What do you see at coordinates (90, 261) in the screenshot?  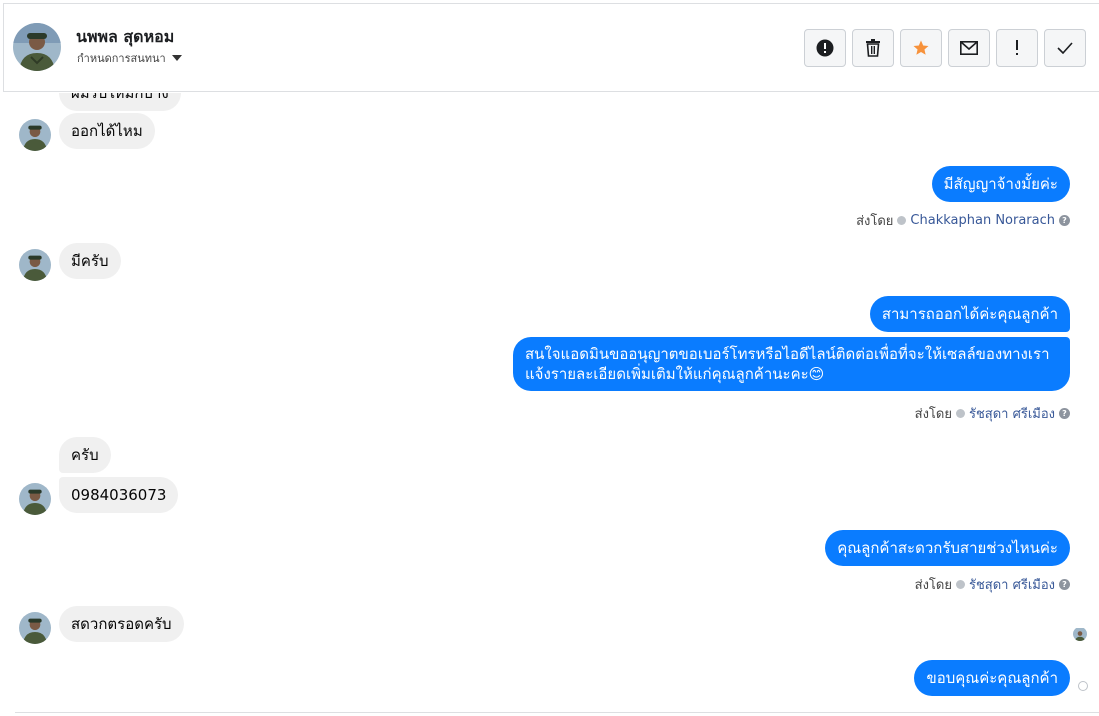 I see `message-incoming: มีครับ` at bounding box center [90, 261].